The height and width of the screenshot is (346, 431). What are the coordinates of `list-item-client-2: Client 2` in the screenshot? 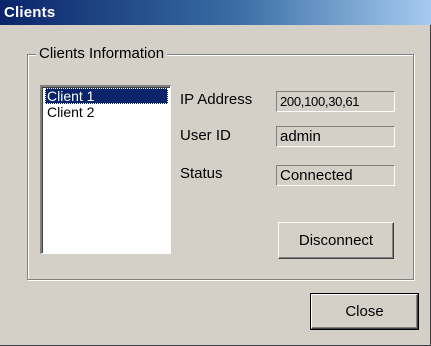 It's located at (106, 112).